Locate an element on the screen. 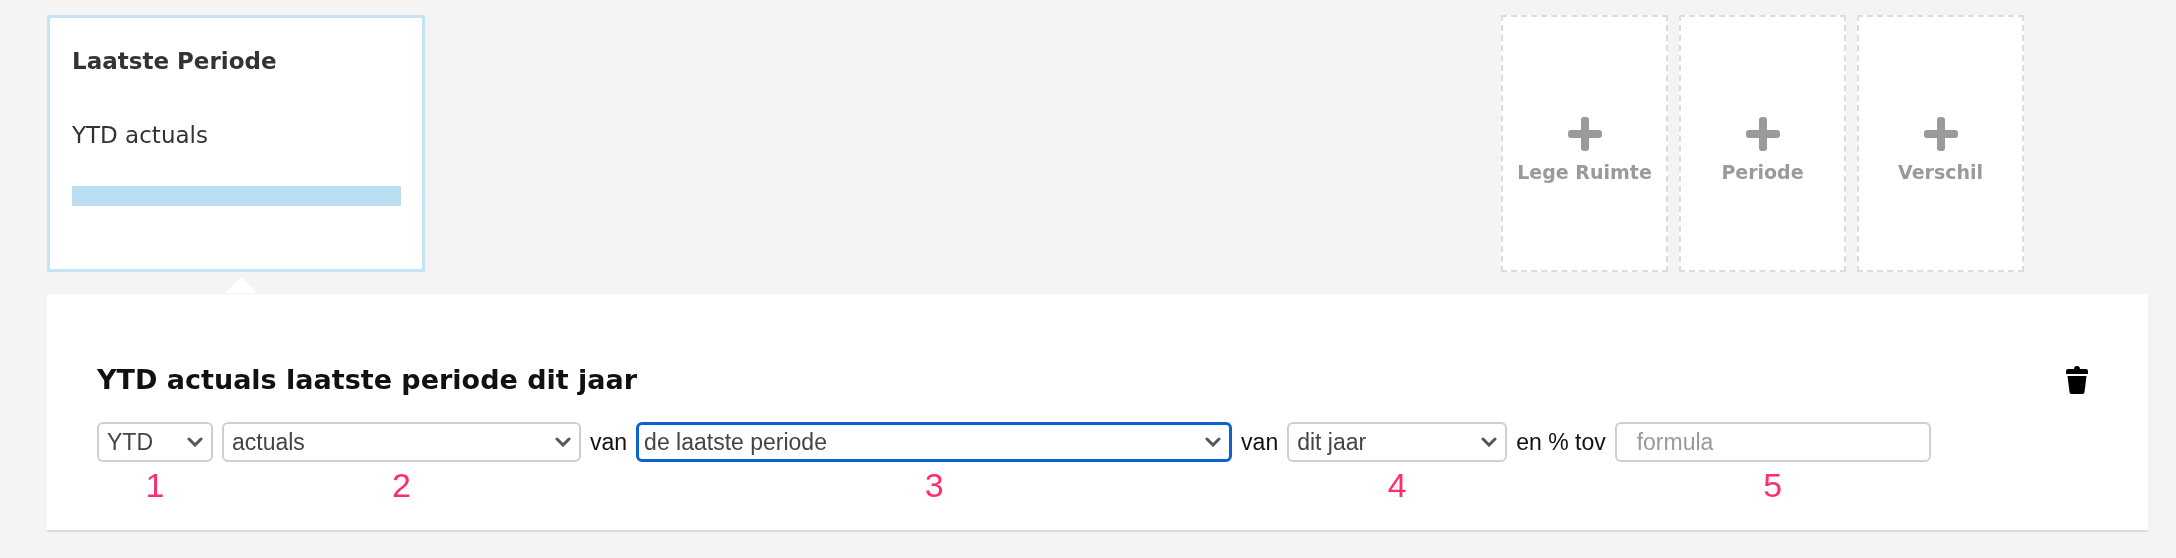 The height and width of the screenshot is (558, 2176). card-subtitle: YTD actuals is located at coordinates (140, 135).